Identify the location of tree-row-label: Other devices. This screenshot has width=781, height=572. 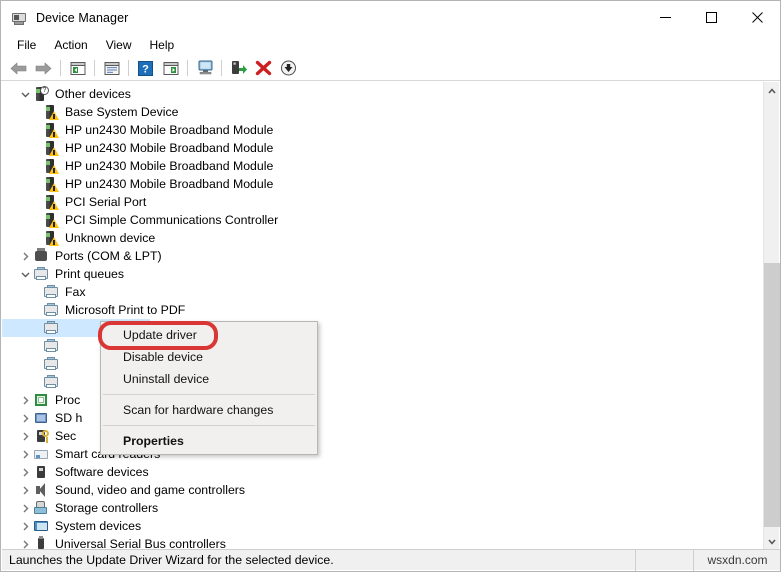
(93, 94).